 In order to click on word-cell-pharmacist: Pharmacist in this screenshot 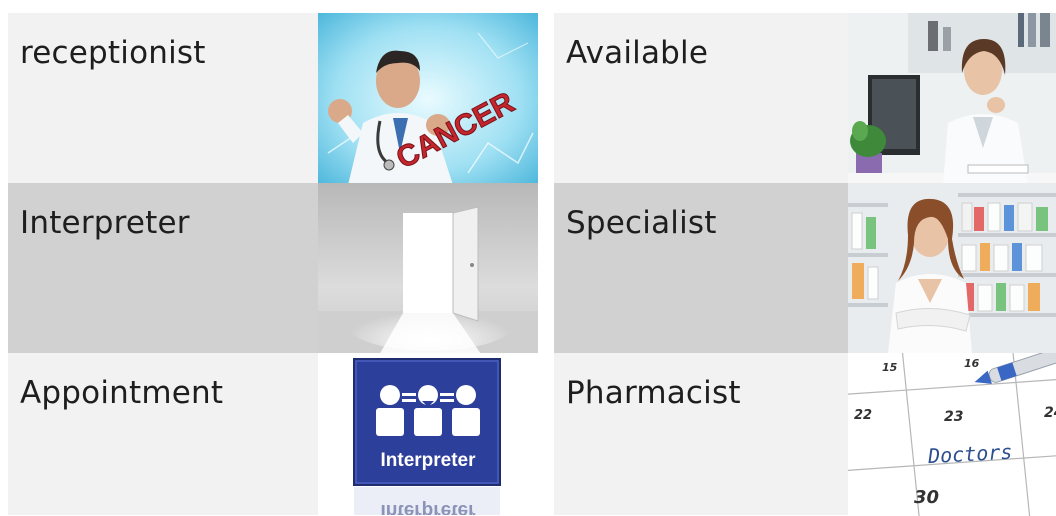, I will do `click(701, 434)`.